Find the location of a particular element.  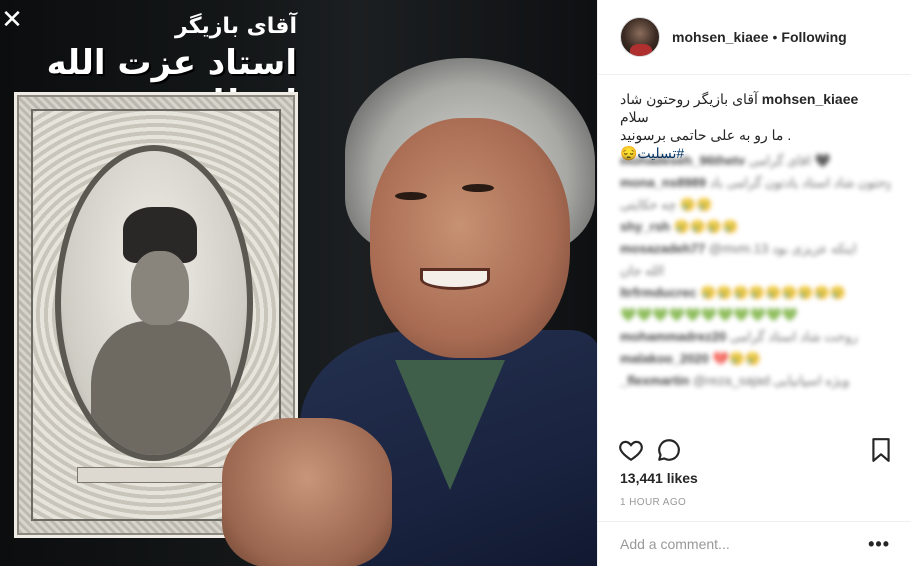

bookmark-icon is located at coordinates (881, 450).